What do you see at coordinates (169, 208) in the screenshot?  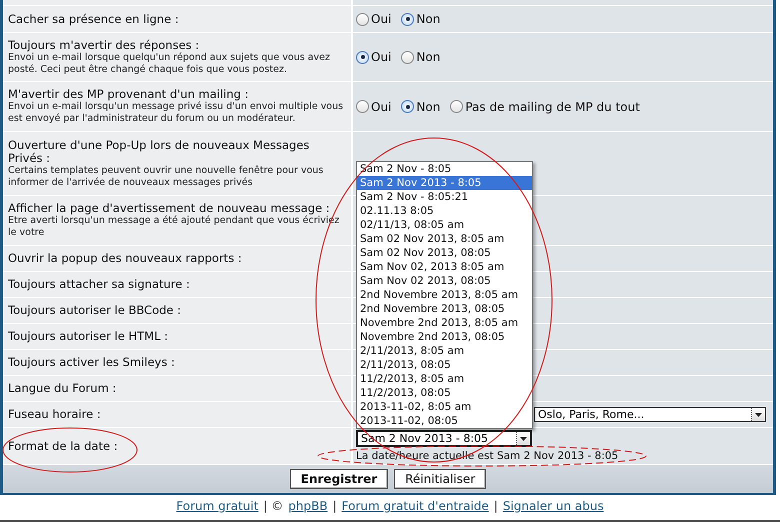 I see `setting-label: Afficher la page d'avertissement de nouveau message :` at bounding box center [169, 208].